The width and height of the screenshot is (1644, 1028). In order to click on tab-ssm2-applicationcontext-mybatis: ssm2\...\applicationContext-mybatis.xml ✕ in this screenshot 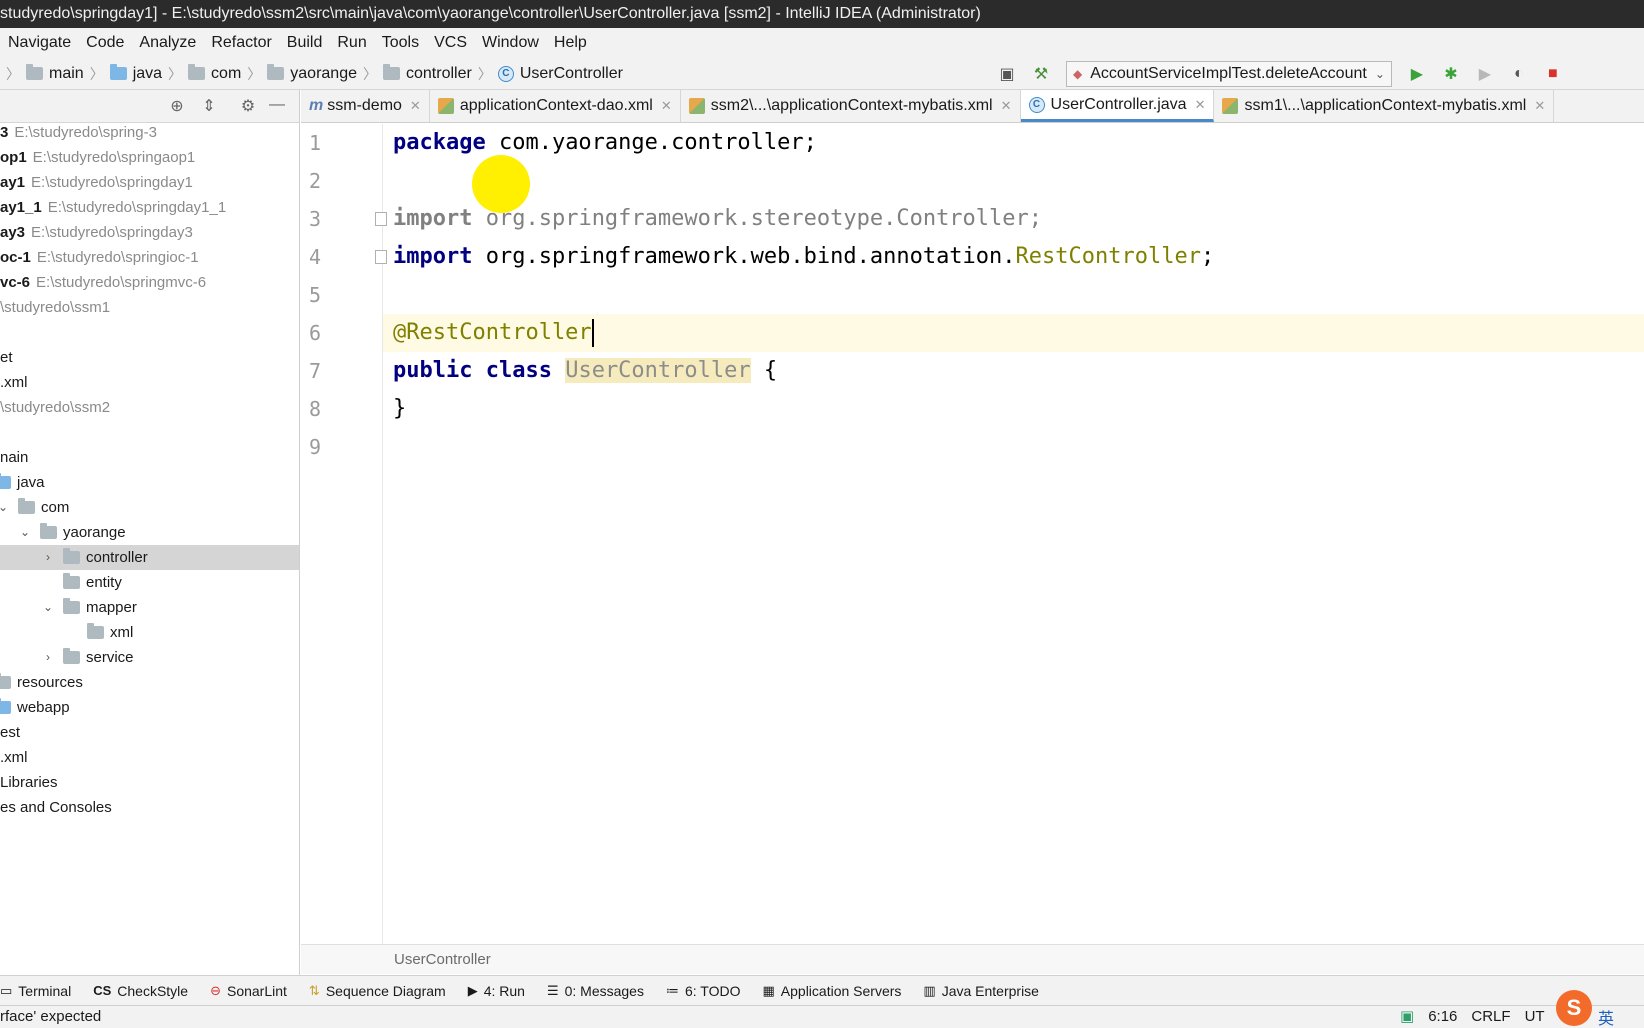, I will do `click(851, 106)`.